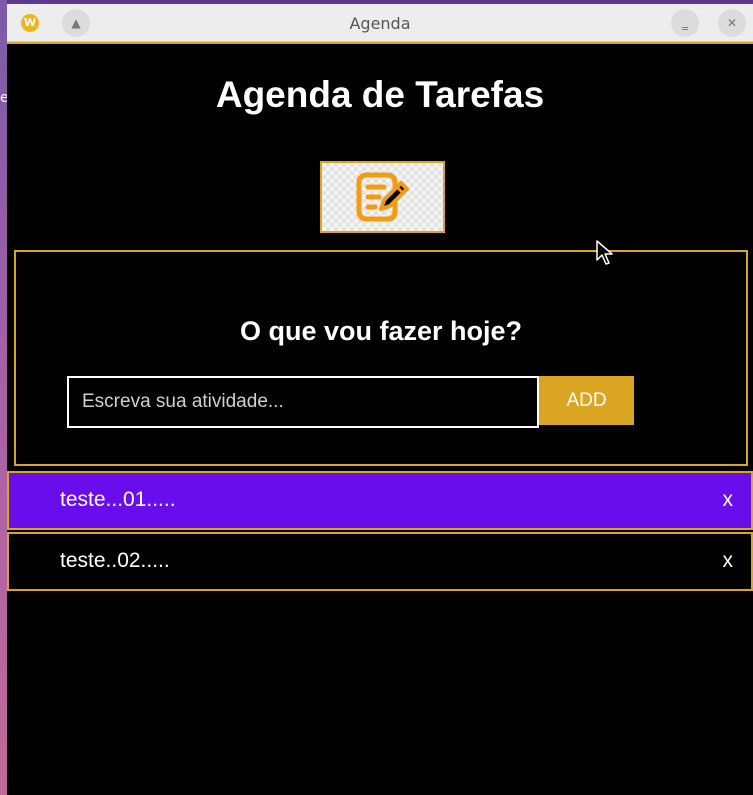 The width and height of the screenshot is (753, 795). What do you see at coordinates (303, 402) in the screenshot?
I see `task-input` at bounding box center [303, 402].